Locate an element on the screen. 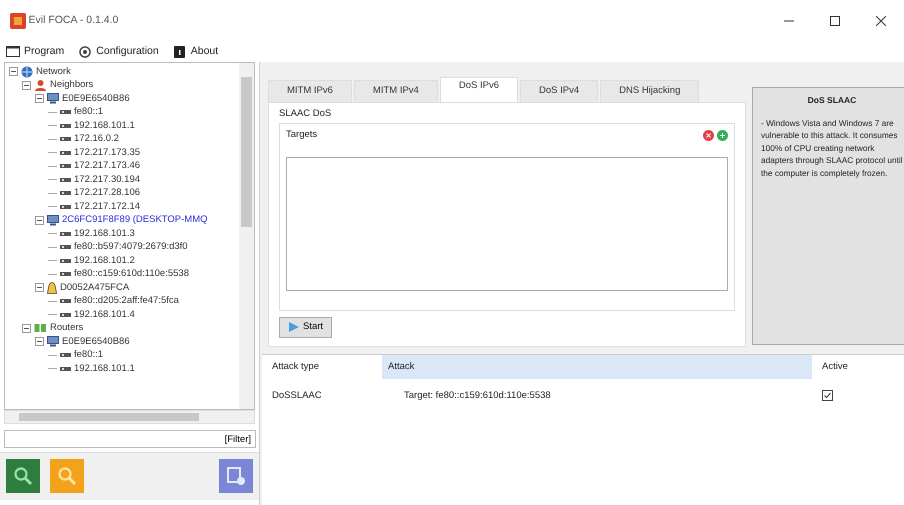  tab: DNS Hijacking is located at coordinates (650, 91).